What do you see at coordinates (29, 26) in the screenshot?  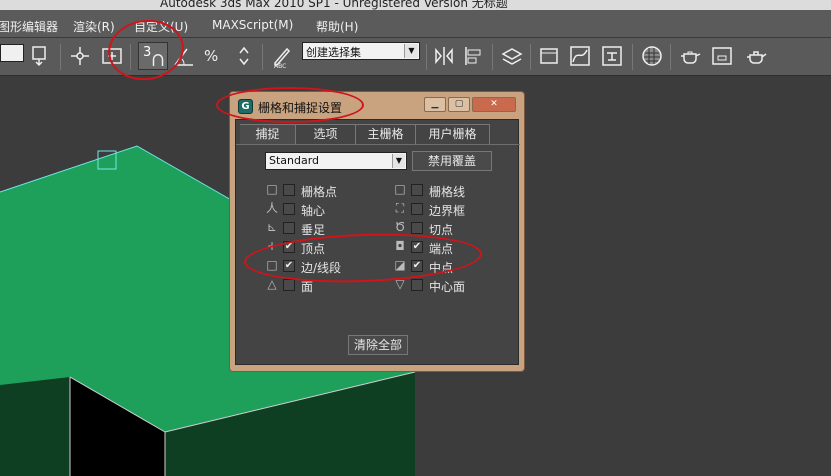 I see `menu-graph-editors: 图形编辑器` at bounding box center [29, 26].